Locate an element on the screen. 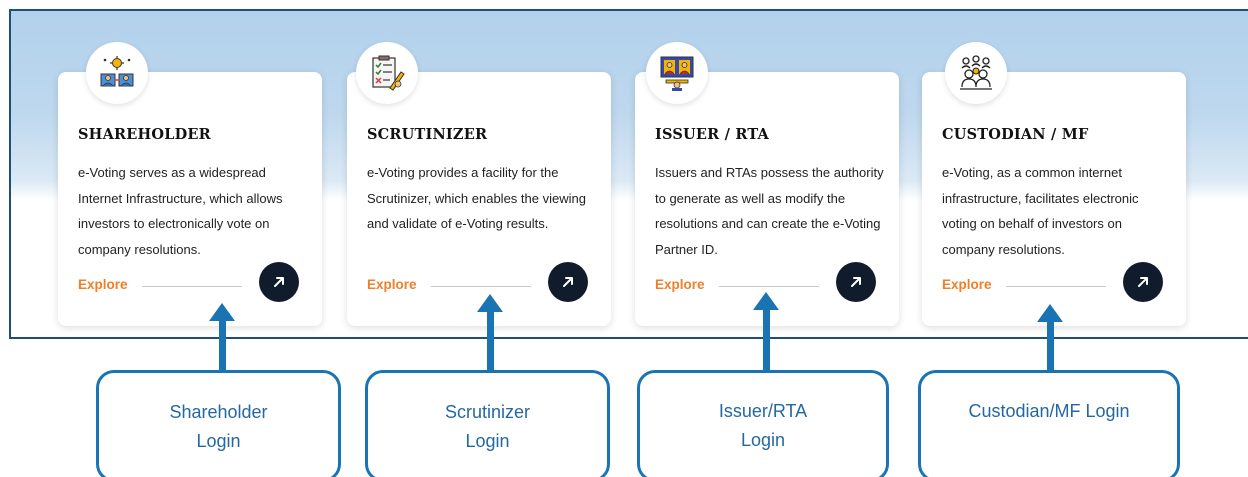  issuer-rta-go-button is located at coordinates (856, 282).